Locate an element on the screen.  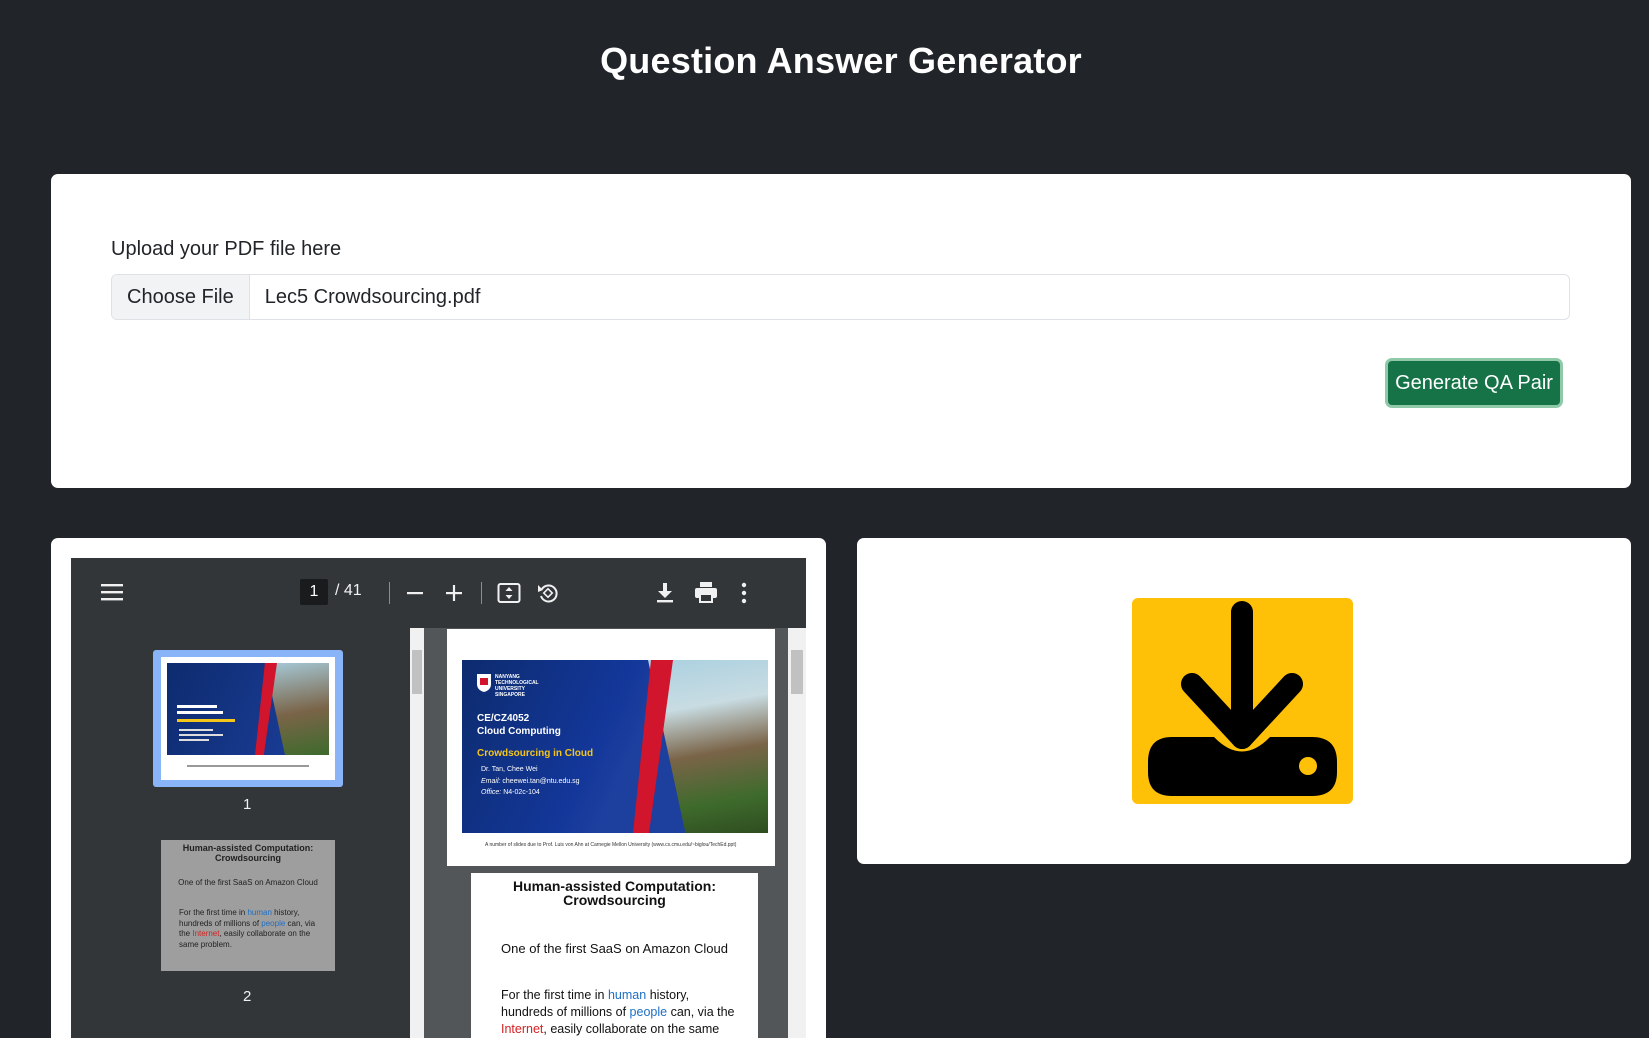
thumbnail-title: Human-assisted Computation: Crowdsourcing is located at coordinates (248, 853).